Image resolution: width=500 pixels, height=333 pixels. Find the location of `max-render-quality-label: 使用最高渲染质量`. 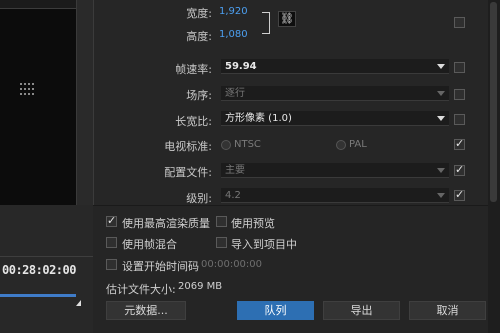

max-render-quality-label: 使用最高渲染质量 is located at coordinates (166, 223).